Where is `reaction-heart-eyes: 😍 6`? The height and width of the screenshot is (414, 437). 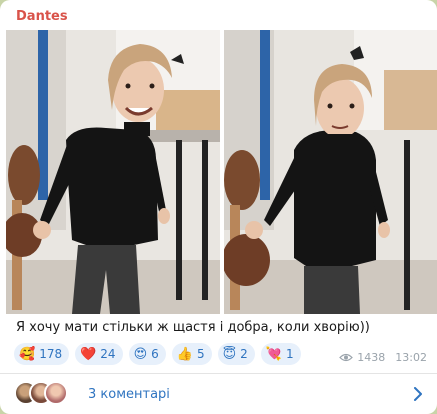
reaction-heart-eyes: 😍 6 is located at coordinates (147, 354).